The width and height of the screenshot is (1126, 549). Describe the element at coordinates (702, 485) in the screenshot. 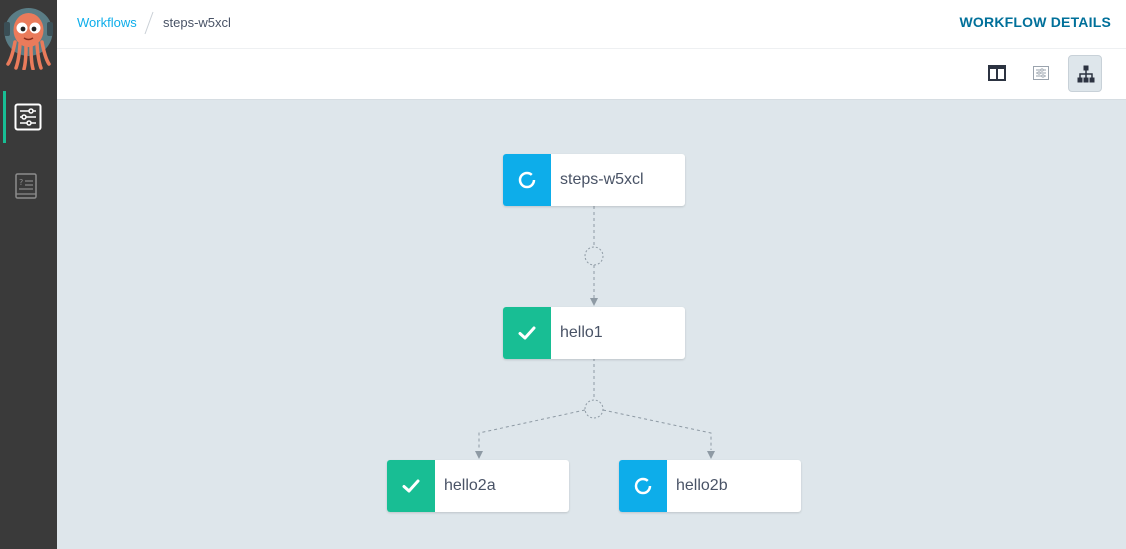

I see `node-label: hello2b` at that location.